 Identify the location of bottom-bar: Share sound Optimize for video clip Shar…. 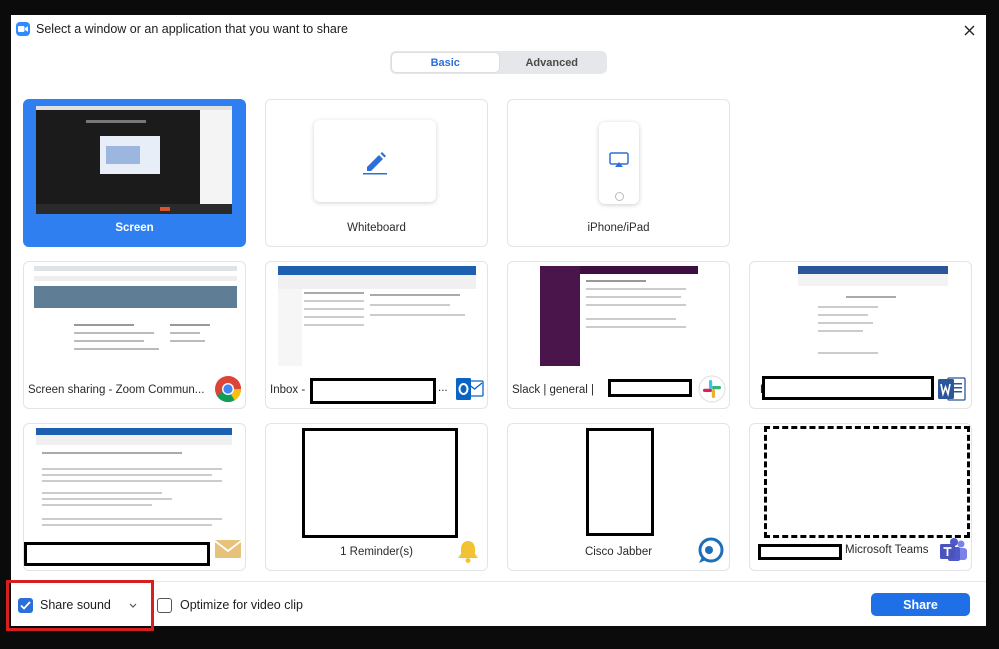
(498, 603).